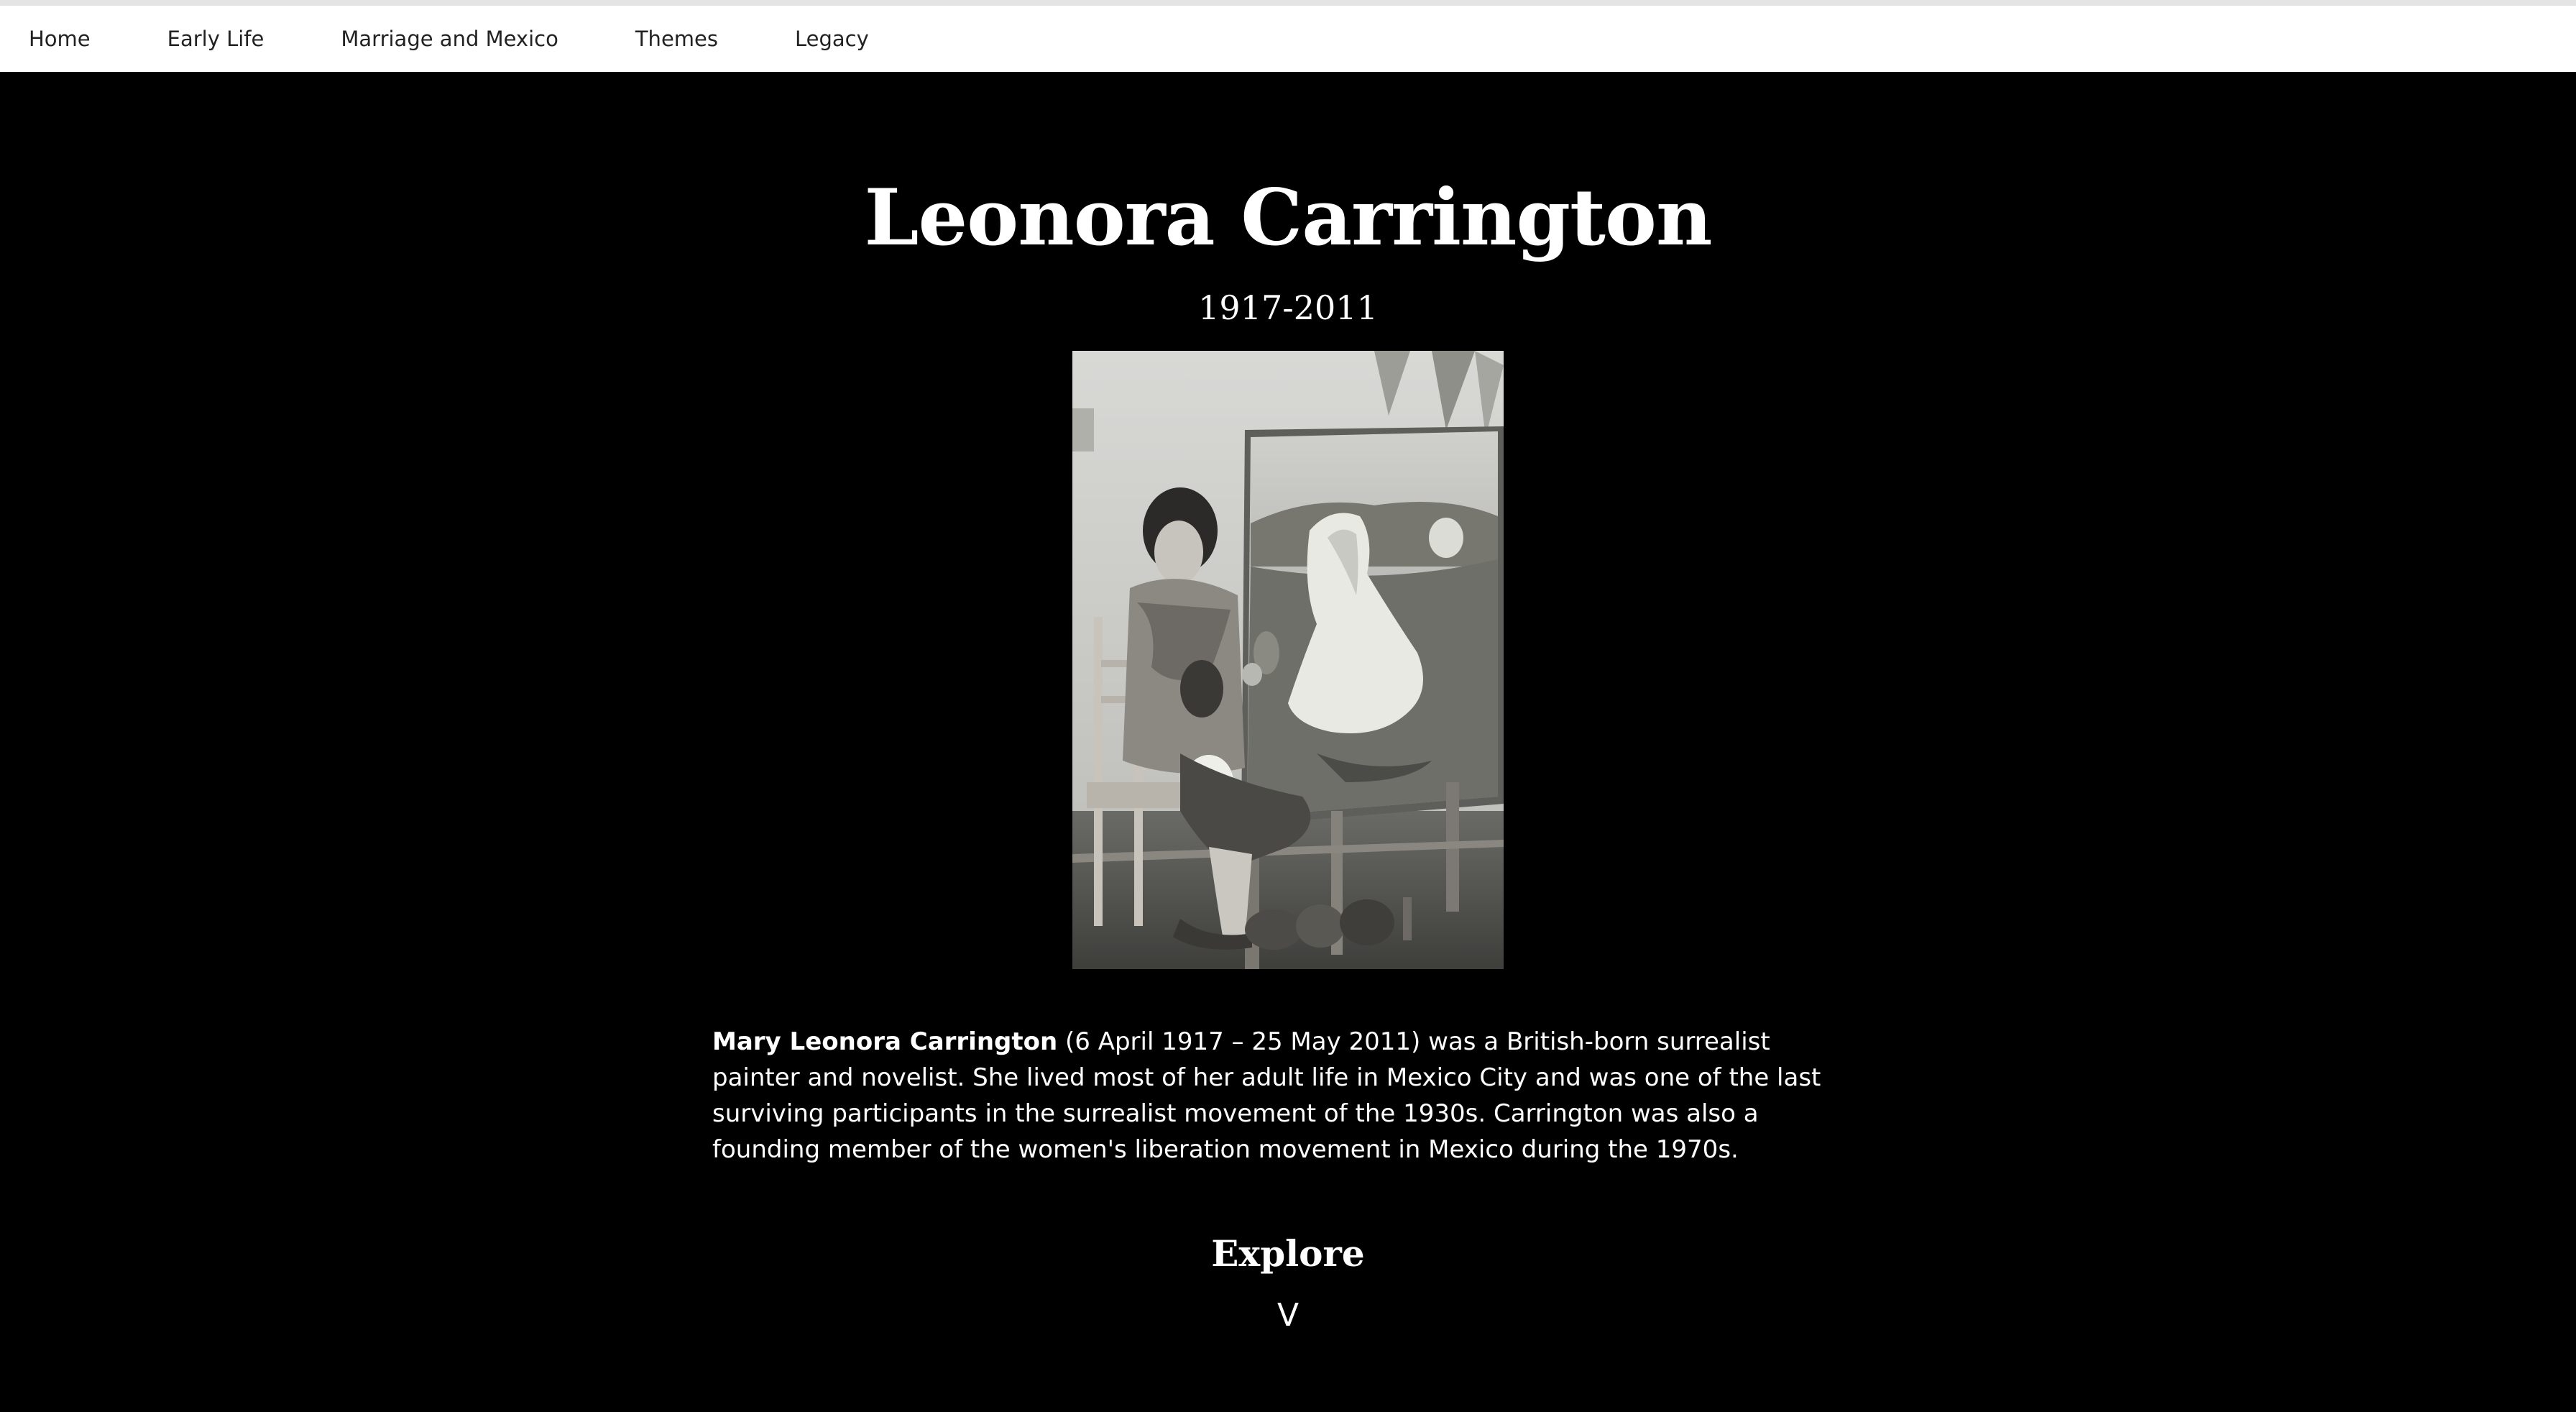  Describe the element at coordinates (60, 39) in the screenshot. I see `nav-home-link: Home` at that location.